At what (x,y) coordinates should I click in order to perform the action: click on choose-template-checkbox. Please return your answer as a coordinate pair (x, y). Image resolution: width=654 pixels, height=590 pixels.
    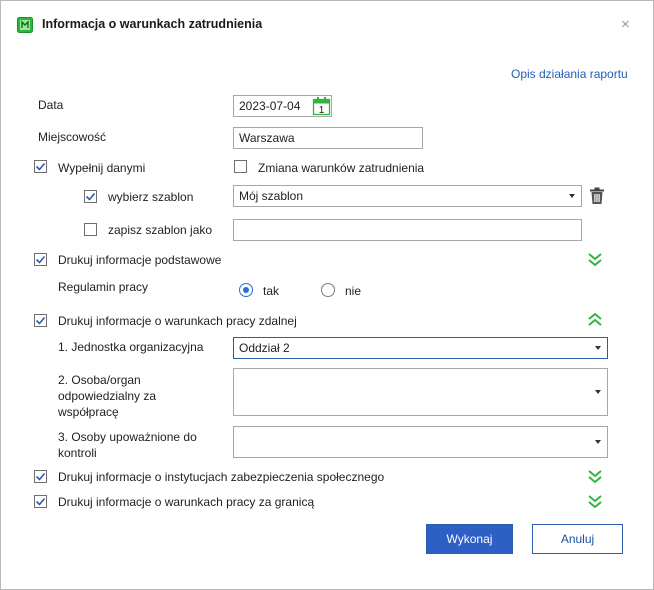
    Looking at the image, I should click on (90, 198).